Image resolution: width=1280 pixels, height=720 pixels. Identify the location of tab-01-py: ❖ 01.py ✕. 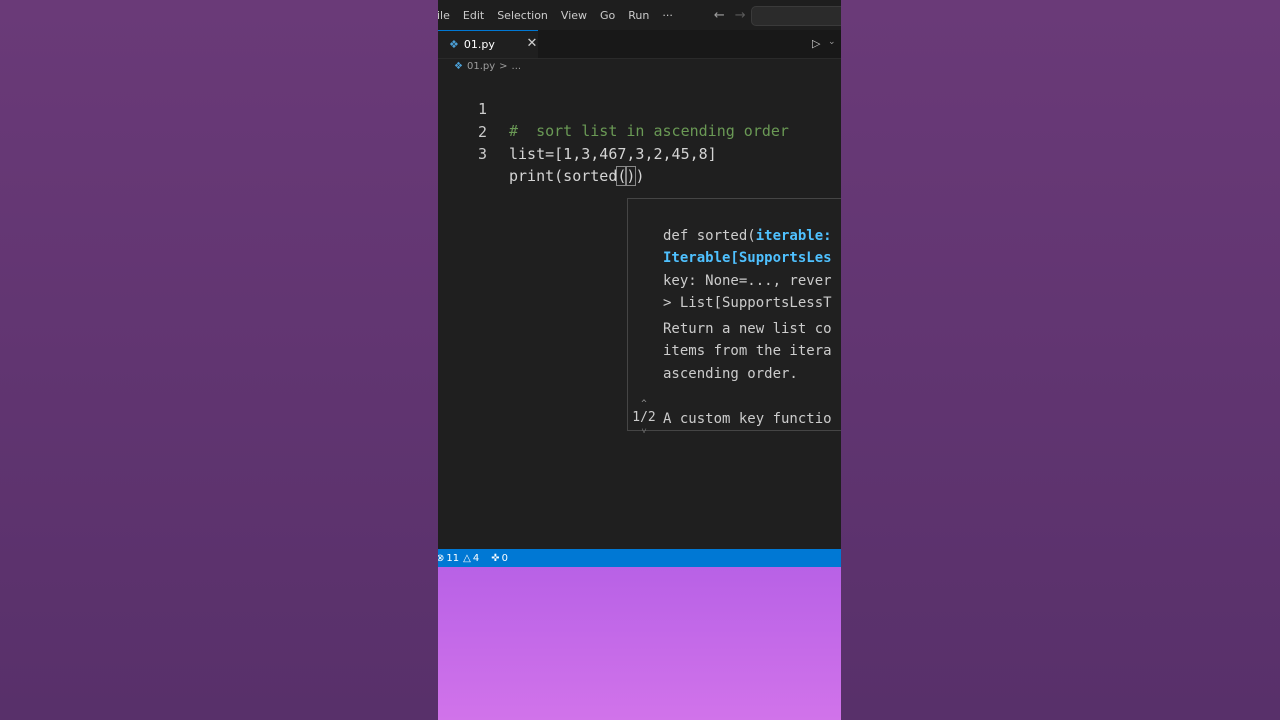
(488, 44).